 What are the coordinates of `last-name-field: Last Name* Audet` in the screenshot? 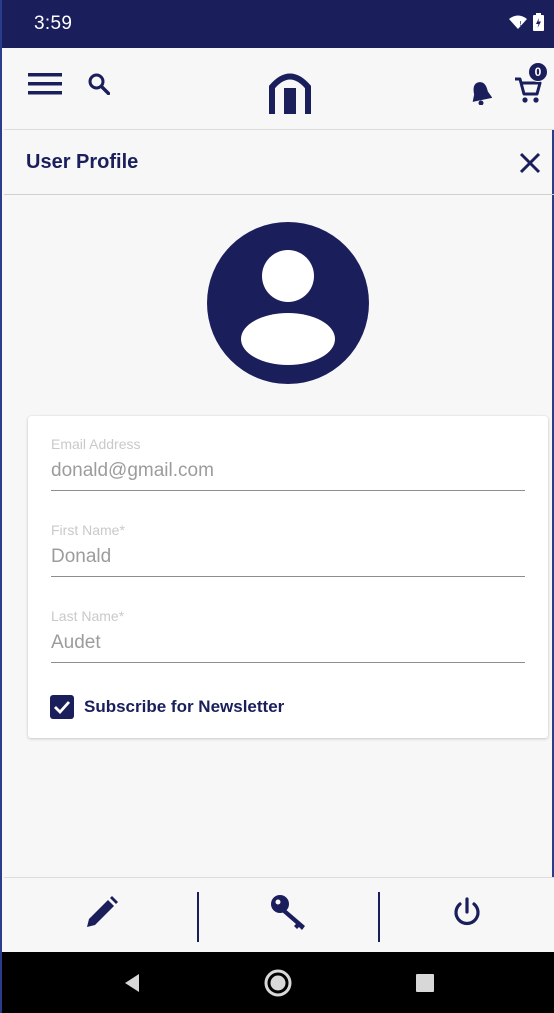 It's located at (288, 635).